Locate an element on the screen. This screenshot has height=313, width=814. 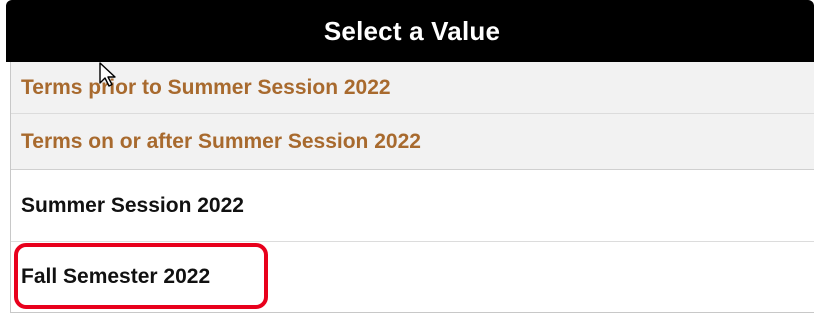
highlight-outline is located at coordinates (141, 276).